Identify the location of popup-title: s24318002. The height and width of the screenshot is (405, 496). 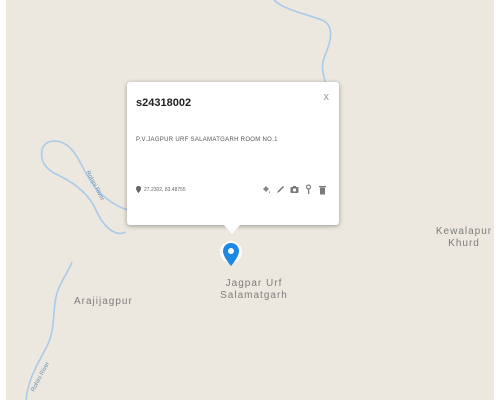
(164, 103).